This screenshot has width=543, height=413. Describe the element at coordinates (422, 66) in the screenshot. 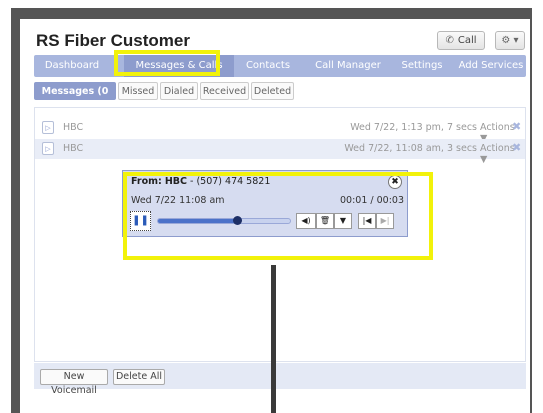

I see `nav-settings: Settings` at that location.